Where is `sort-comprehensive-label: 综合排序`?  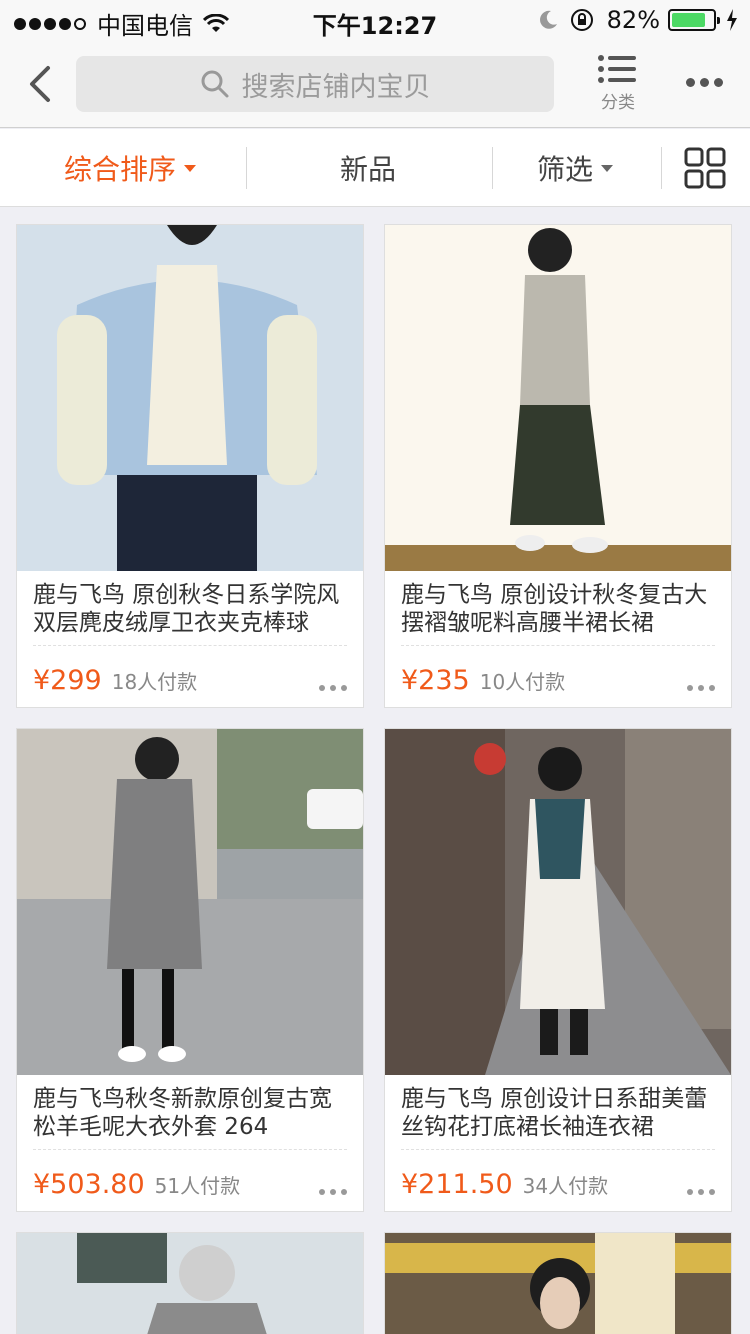 sort-comprehensive-label: 综合排序 is located at coordinates (119, 169).